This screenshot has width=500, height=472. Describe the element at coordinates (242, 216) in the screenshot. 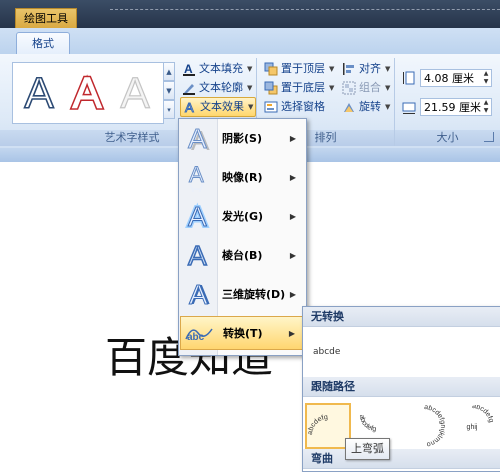

I see `menu-item-glow: AA 发光(G) ▶` at that location.